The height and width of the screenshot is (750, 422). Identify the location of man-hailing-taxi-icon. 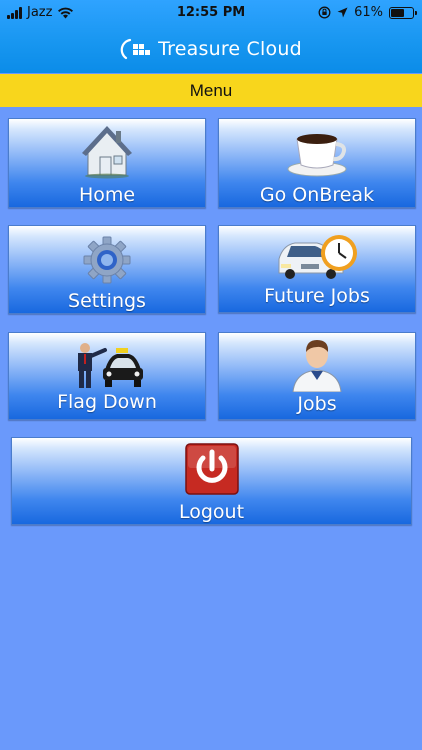
(110, 365).